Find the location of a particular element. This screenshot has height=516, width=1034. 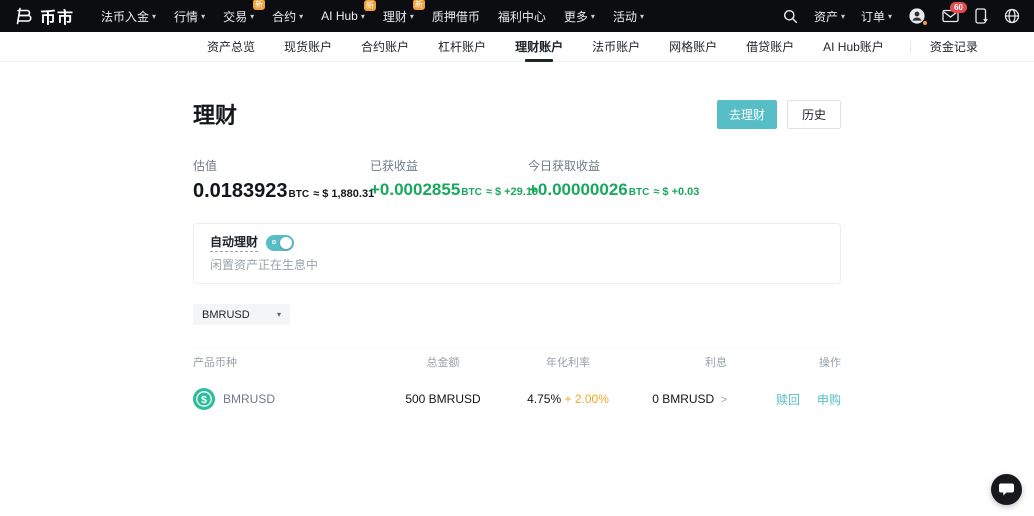

nav-earn: 理财 ▾ 新 is located at coordinates (404, 12).